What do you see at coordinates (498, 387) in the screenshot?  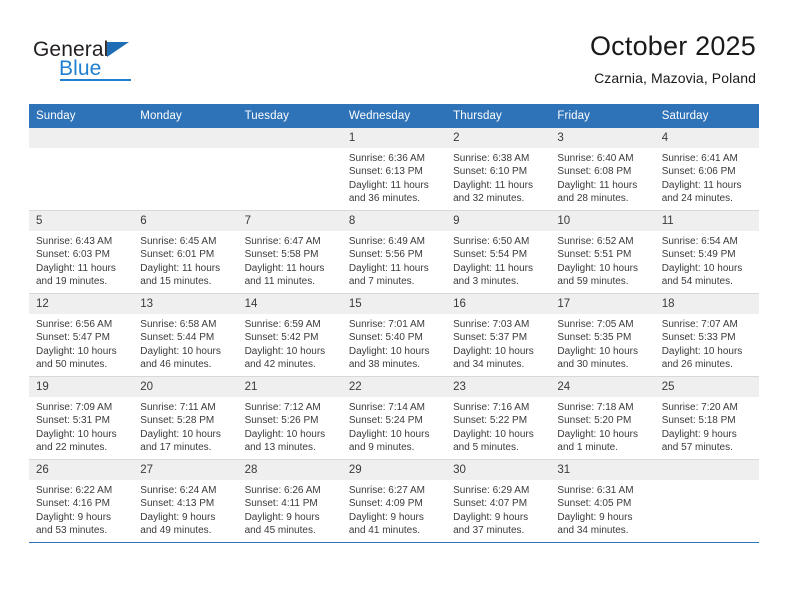 I see `day-number: 23` at bounding box center [498, 387].